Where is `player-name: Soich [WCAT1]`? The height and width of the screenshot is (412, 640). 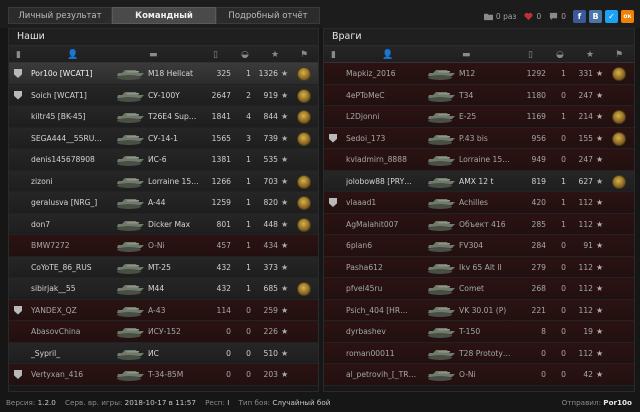
player-name: Soich [WCAT1] is located at coordinates (71, 95).